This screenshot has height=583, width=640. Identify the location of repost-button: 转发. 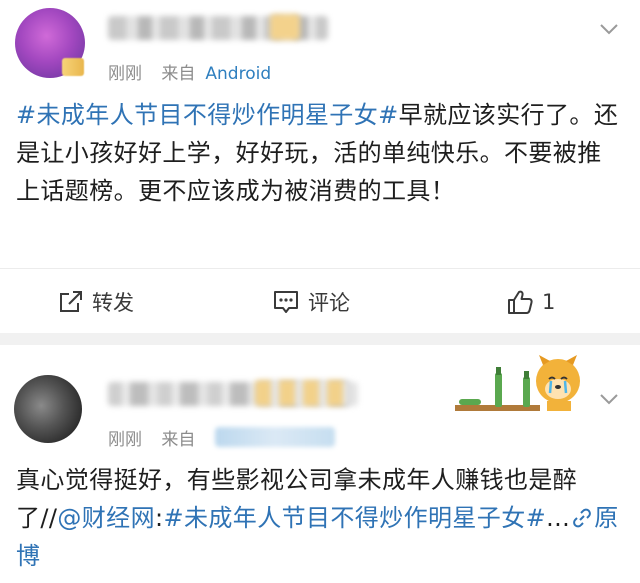
(96, 301).